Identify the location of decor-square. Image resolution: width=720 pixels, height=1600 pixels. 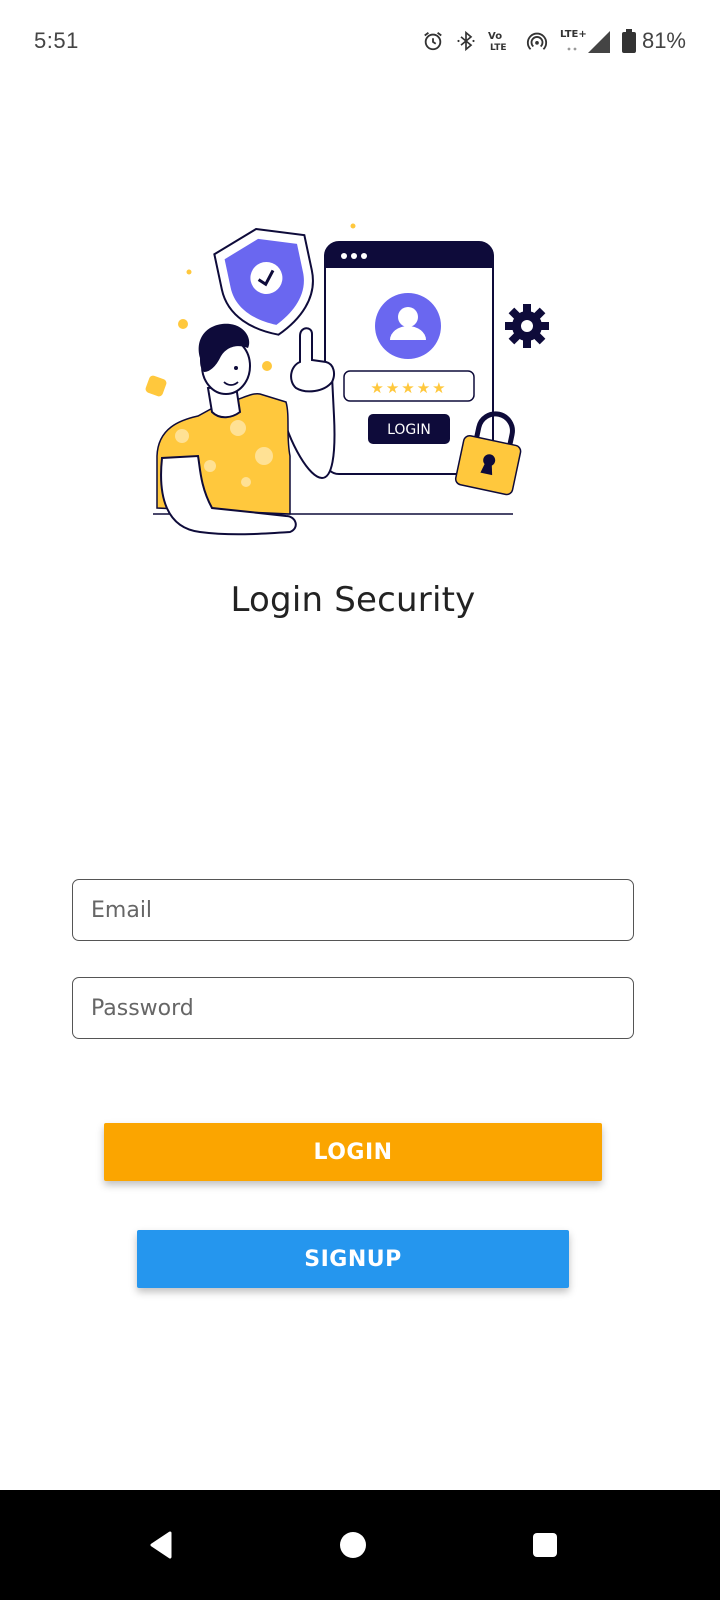
(156, 386).